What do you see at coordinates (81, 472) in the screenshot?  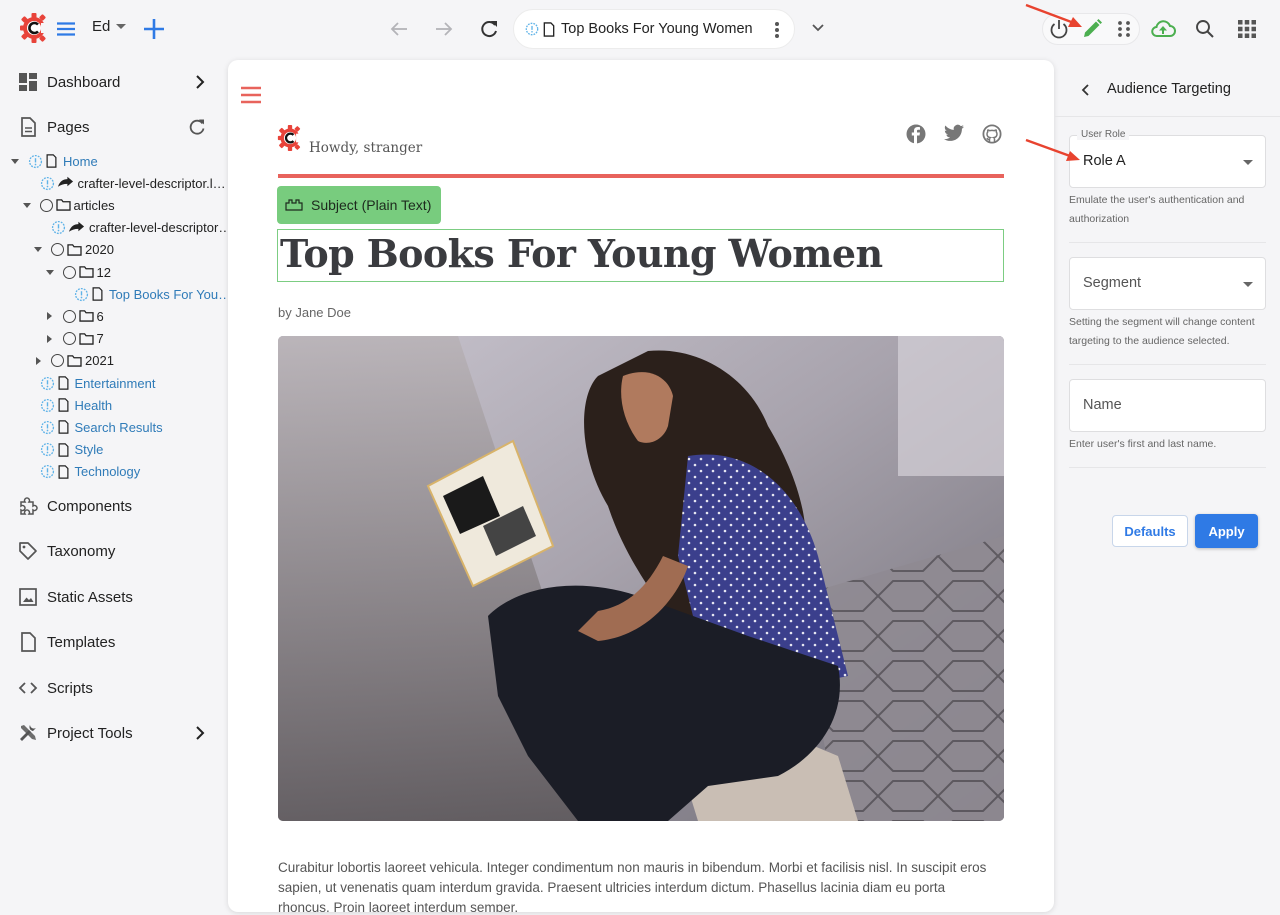 I see `tree-item: Technology` at bounding box center [81, 472].